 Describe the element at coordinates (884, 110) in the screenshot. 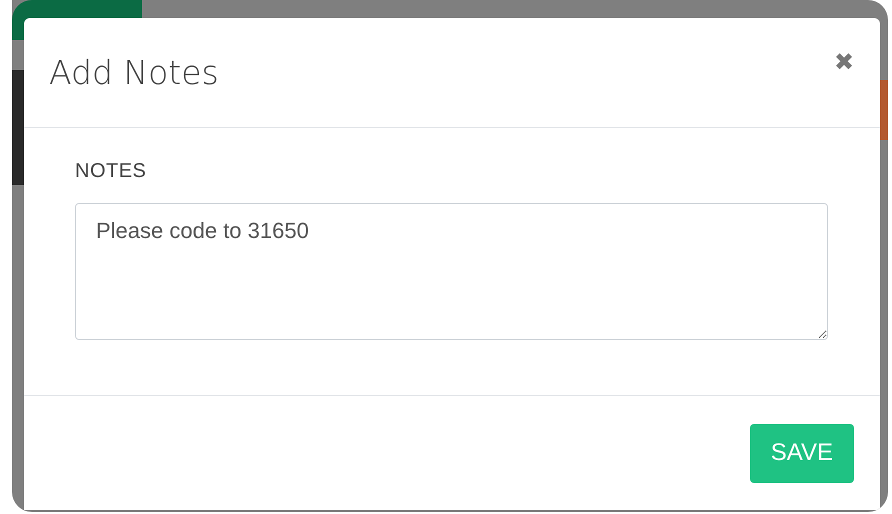

I see `background-panel` at that location.